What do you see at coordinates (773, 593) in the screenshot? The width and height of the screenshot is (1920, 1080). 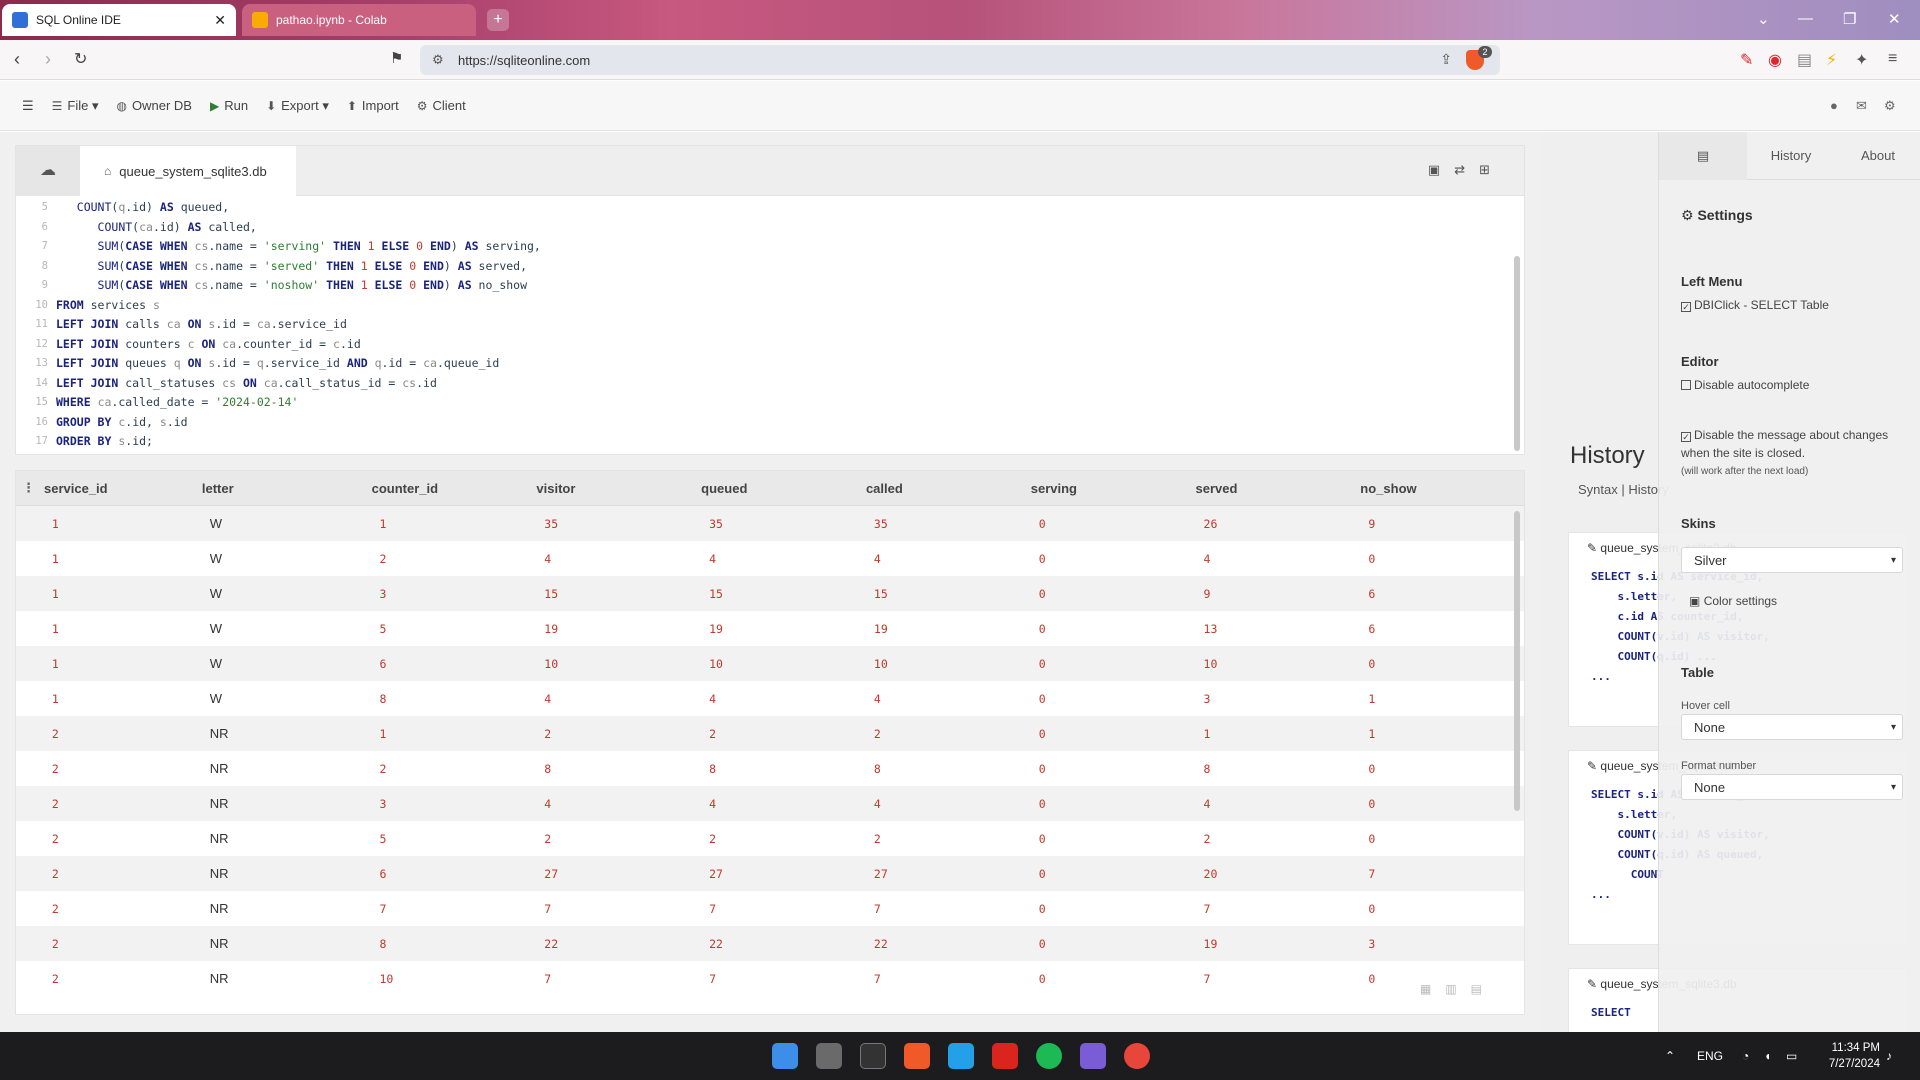 I see `table-cell: 15` at bounding box center [773, 593].